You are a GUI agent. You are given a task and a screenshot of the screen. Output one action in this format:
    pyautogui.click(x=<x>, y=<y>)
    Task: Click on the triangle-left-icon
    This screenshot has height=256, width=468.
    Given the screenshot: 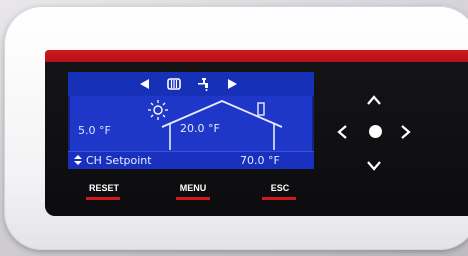 What is the action you would take?
    pyautogui.click(x=145, y=84)
    